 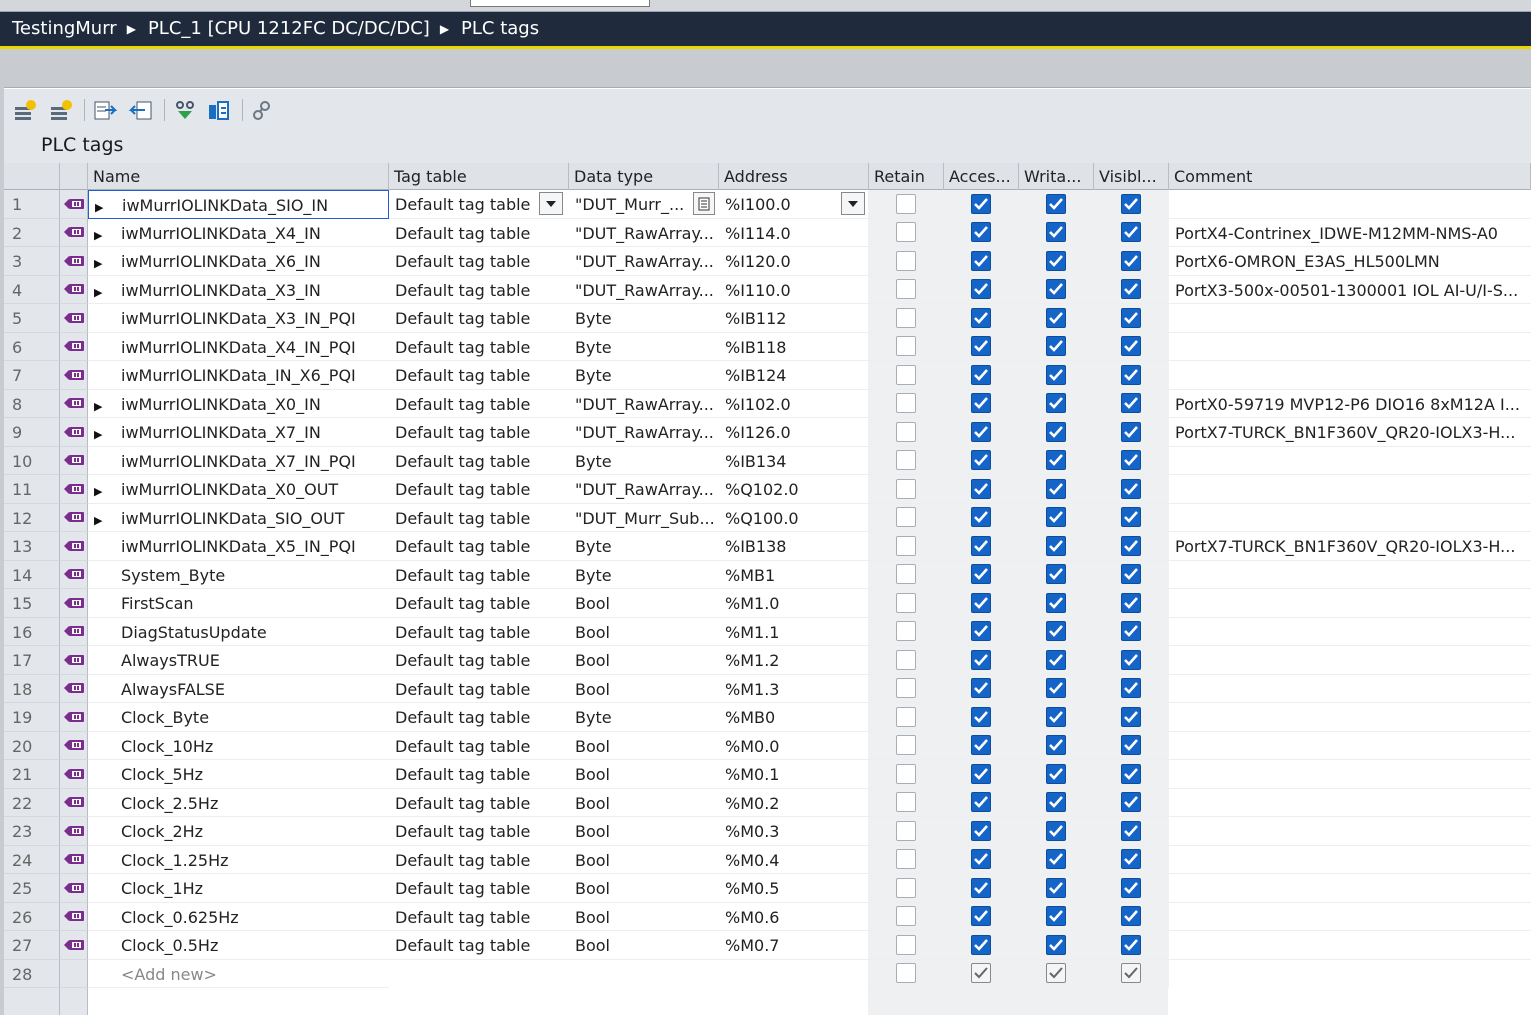 I want to click on row-number: 18, so click(x=32, y=688).